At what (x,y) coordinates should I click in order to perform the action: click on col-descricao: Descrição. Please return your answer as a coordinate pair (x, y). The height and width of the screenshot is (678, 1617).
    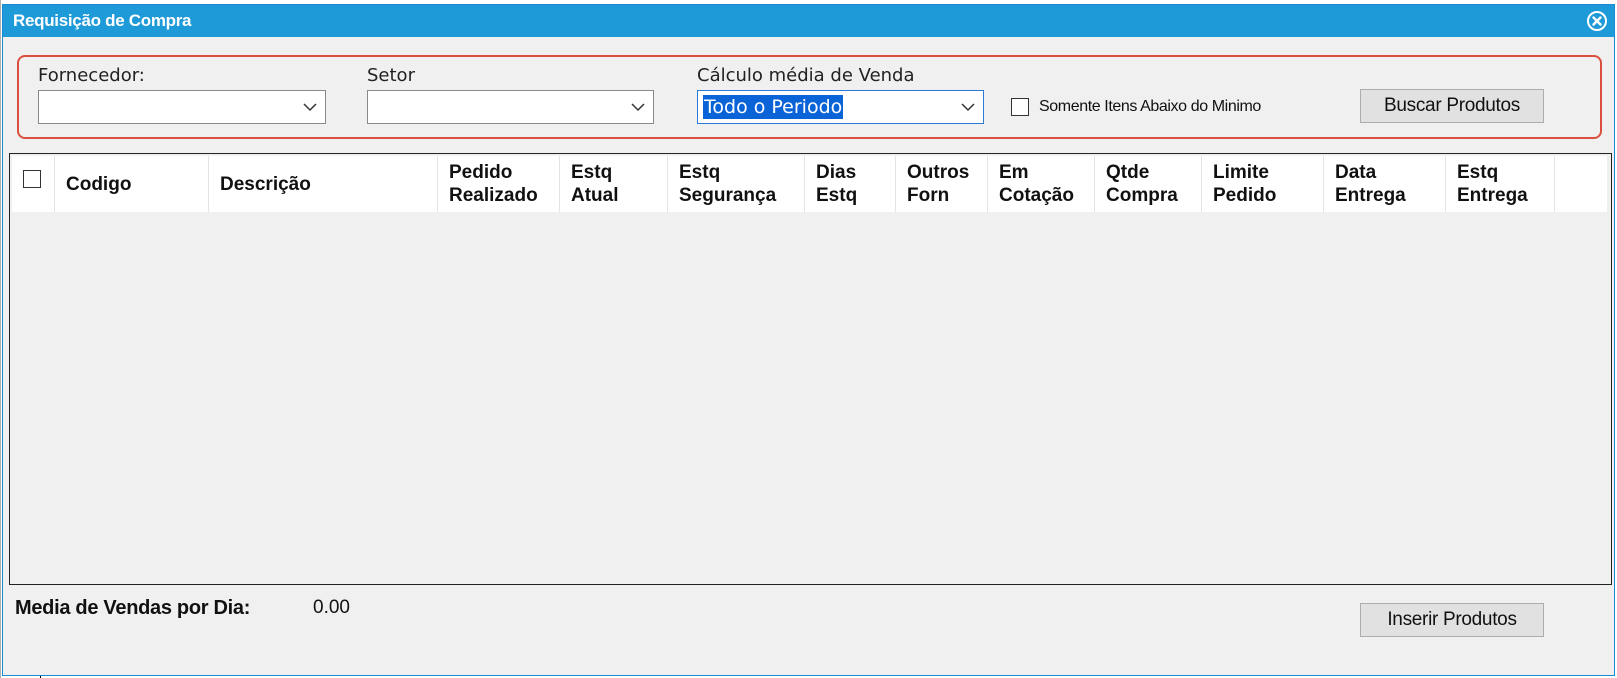
    Looking at the image, I should click on (323, 184).